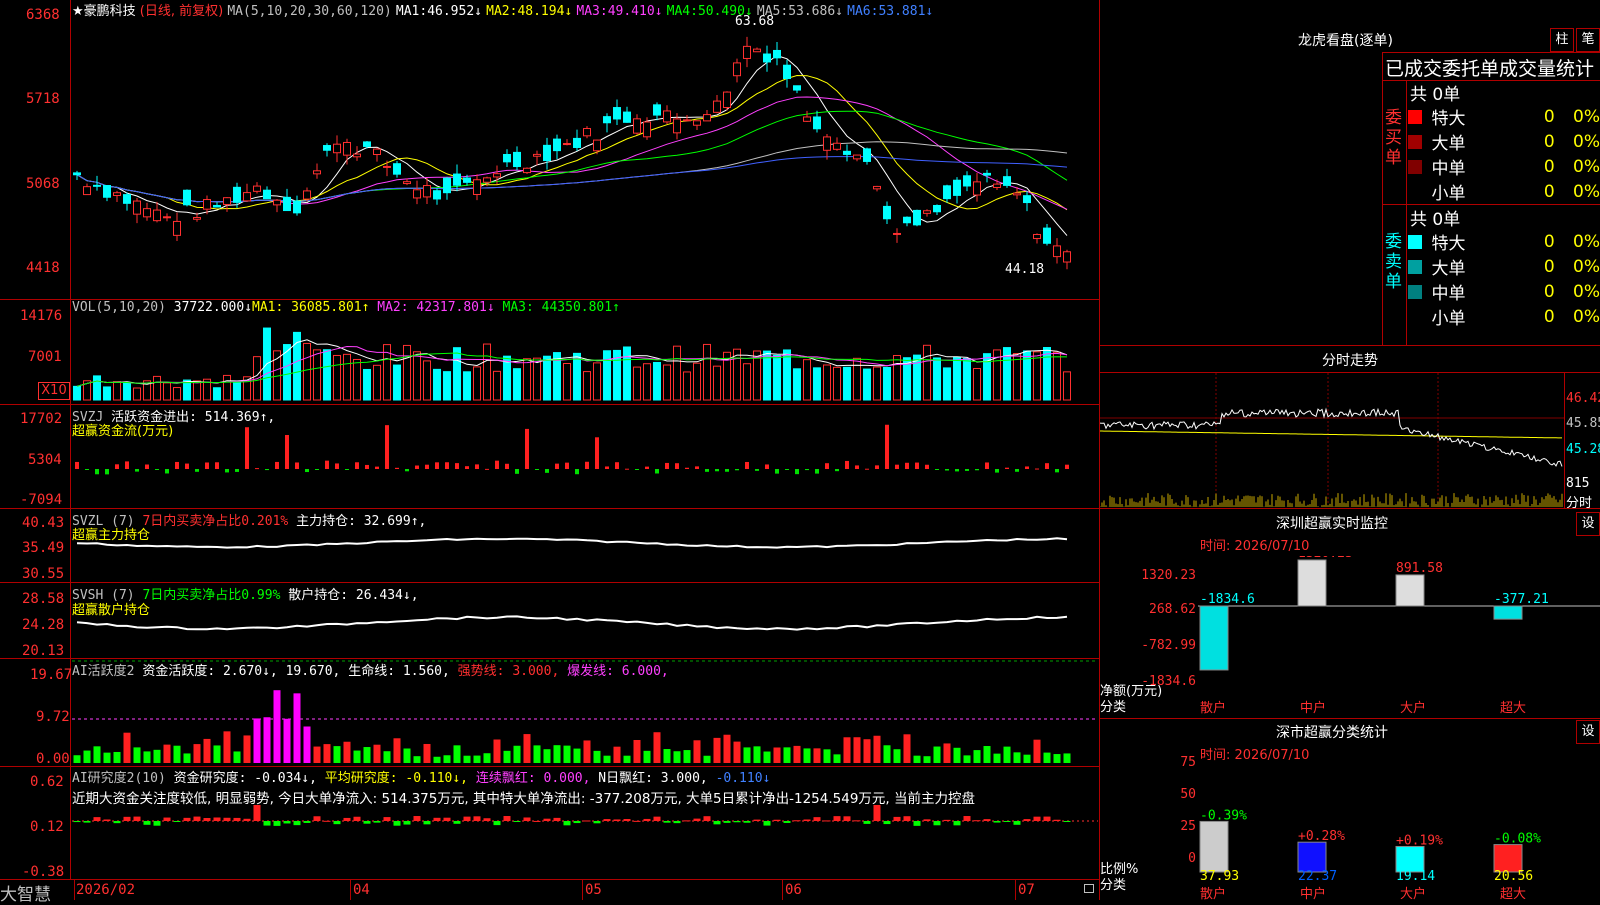 This screenshot has height=905, width=1600. What do you see at coordinates (1025, 269) in the screenshot?
I see `low-price-label: 44.18` at bounding box center [1025, 269].